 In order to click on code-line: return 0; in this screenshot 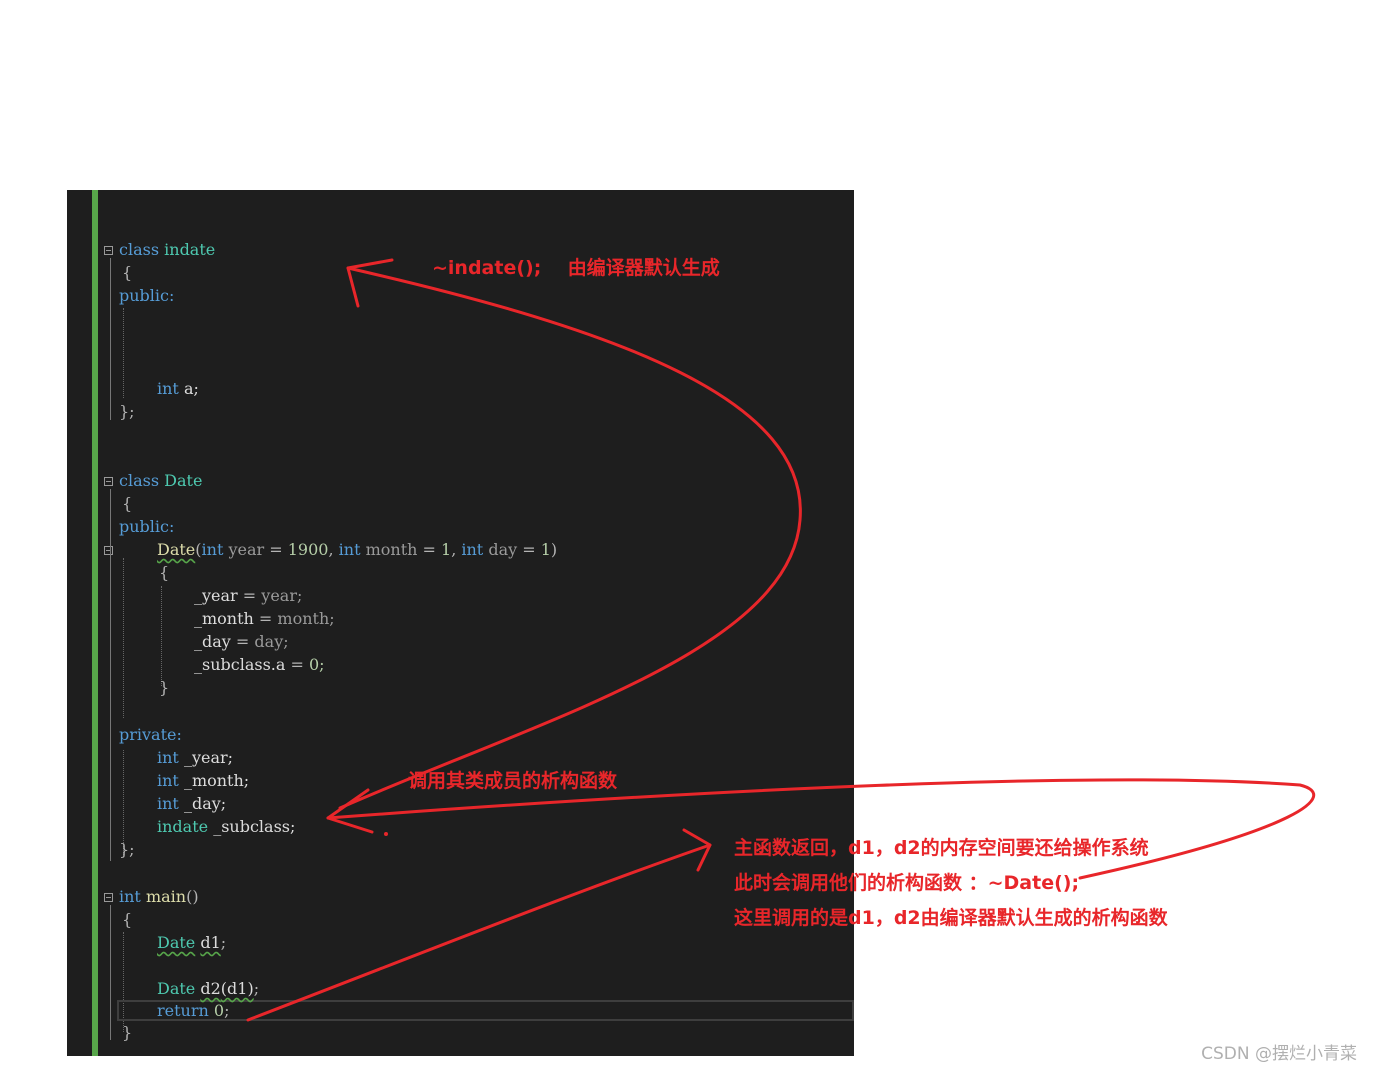, I will do `click(193, 1011)`.